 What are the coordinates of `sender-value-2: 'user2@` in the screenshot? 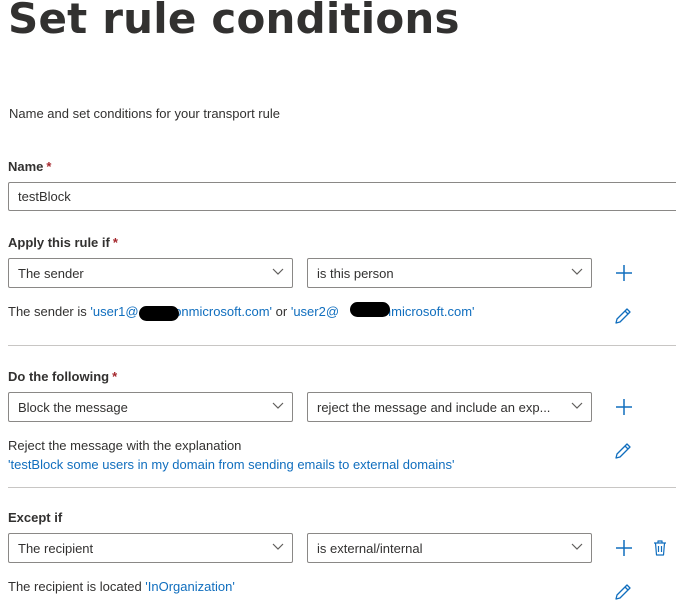 It's located at (315, 311).